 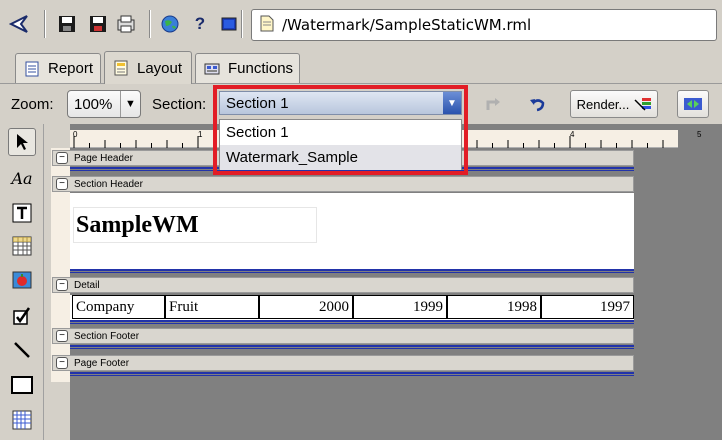 What do you see at coordinates (20, 24) in the screenshot?
I see `back-arrow-icon` at bounding box center [20, 24].